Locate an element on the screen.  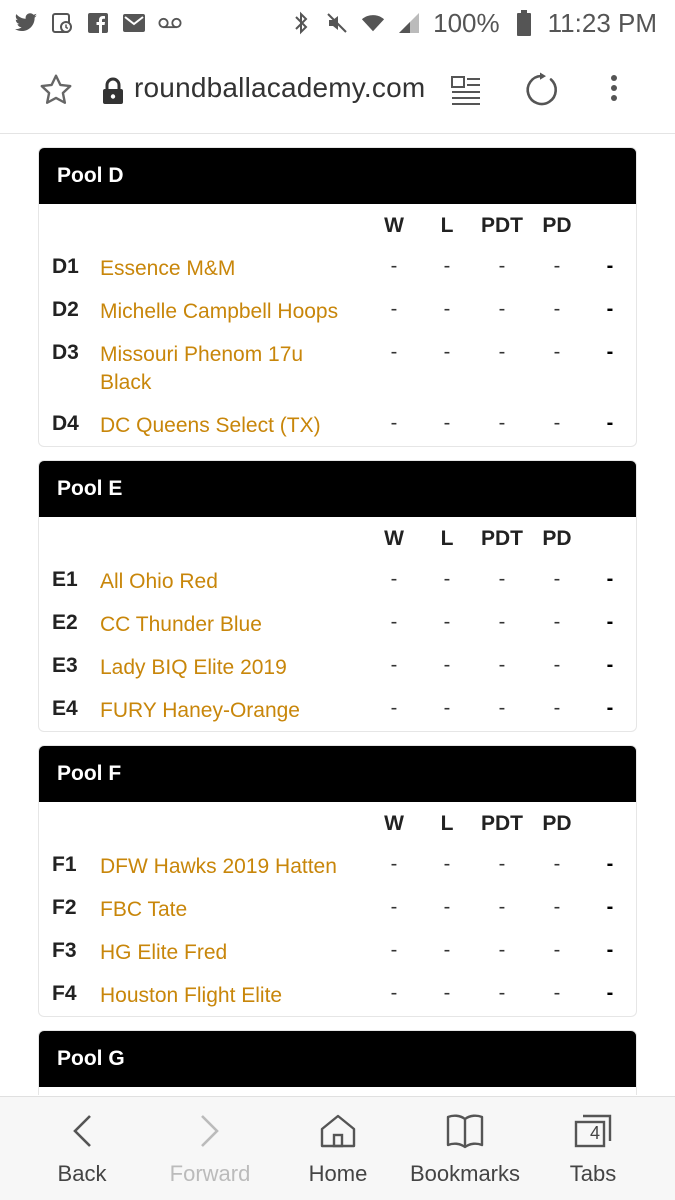
facebook-icon is located at coordinates (98, 23).